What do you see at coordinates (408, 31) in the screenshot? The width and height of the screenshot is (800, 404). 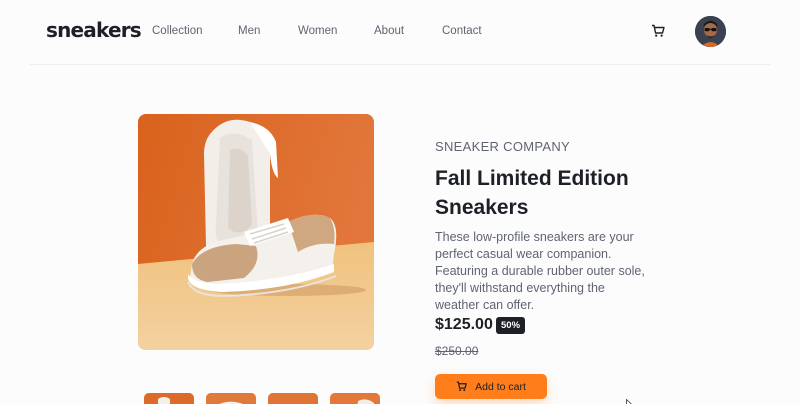 I see `nav-link-about: About` at bounding box center [408, 31].